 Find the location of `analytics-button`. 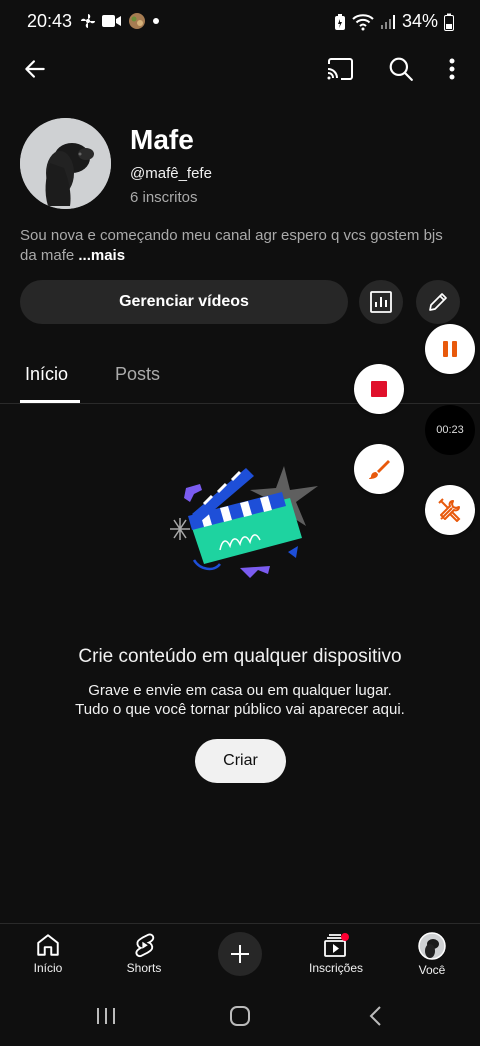

analytics-button is located at coordinates (381, 302).